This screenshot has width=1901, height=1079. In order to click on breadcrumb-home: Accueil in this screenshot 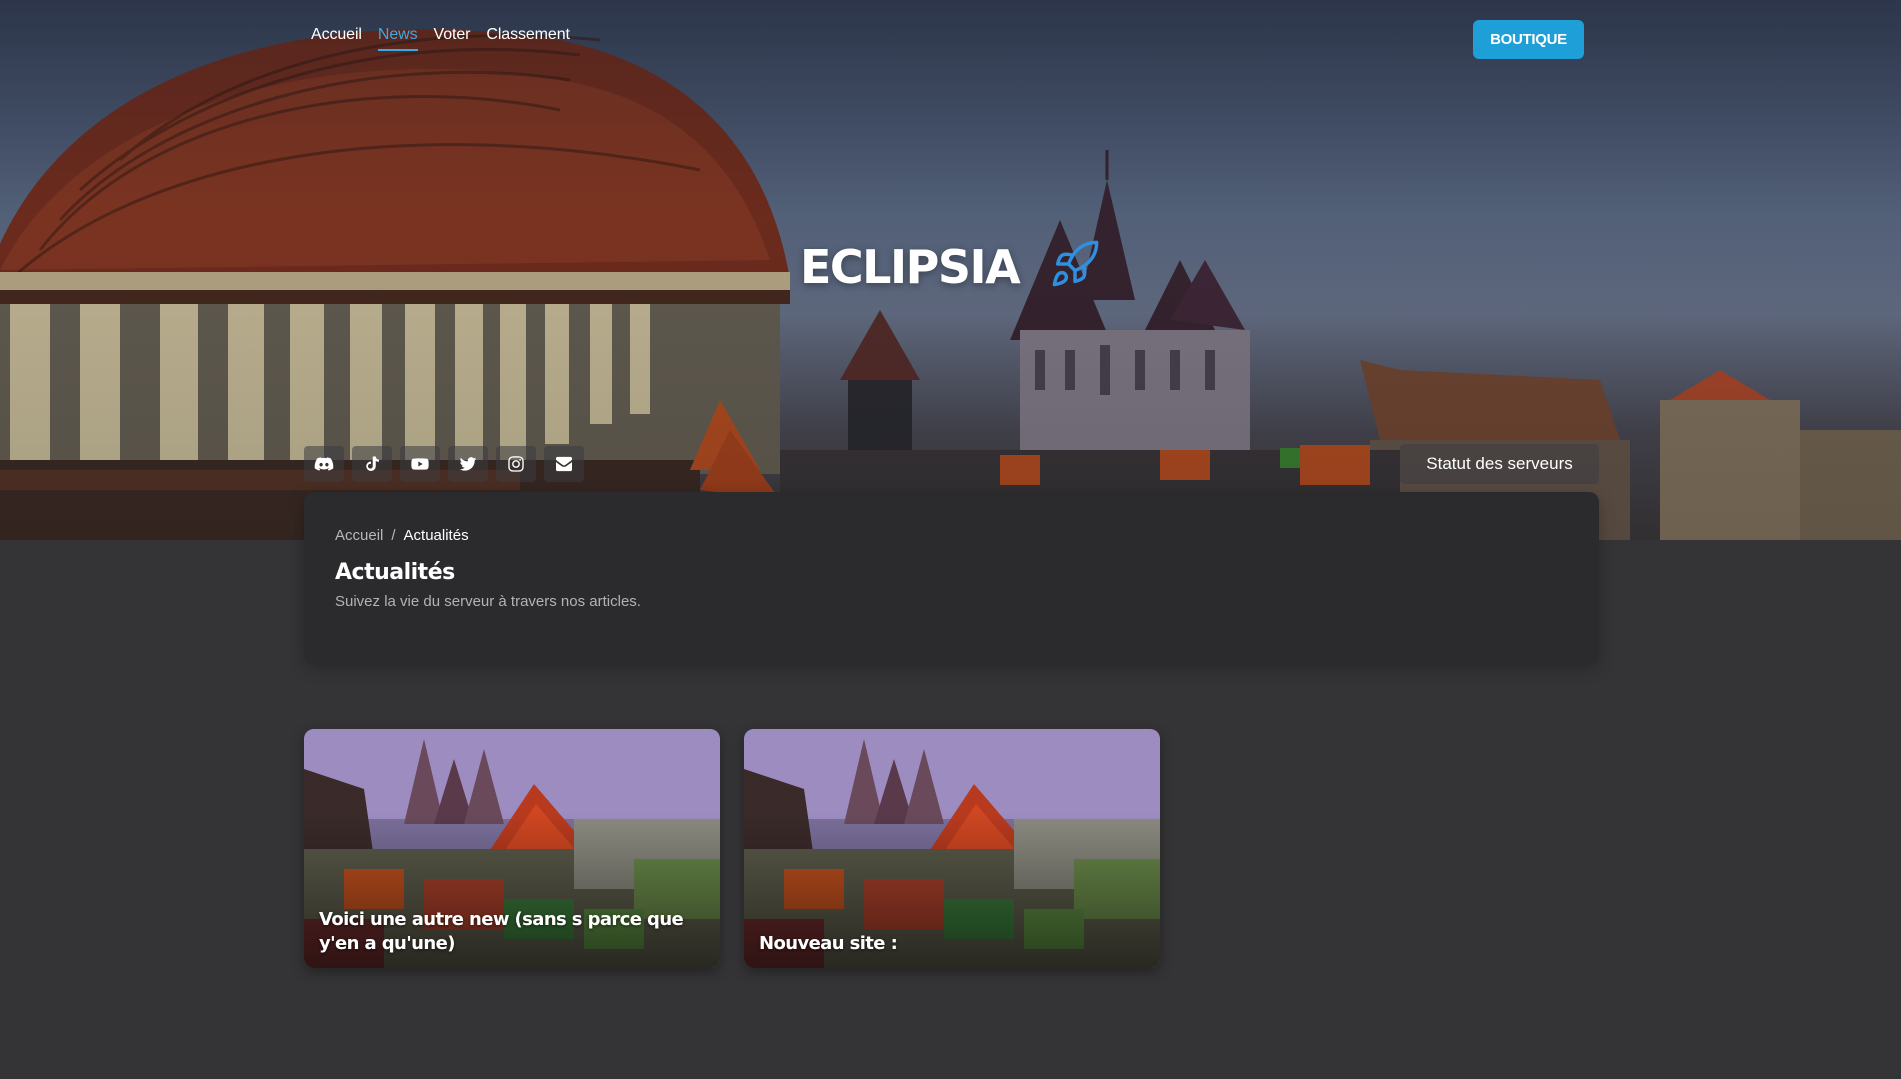, I will do `click(359, 535)`.